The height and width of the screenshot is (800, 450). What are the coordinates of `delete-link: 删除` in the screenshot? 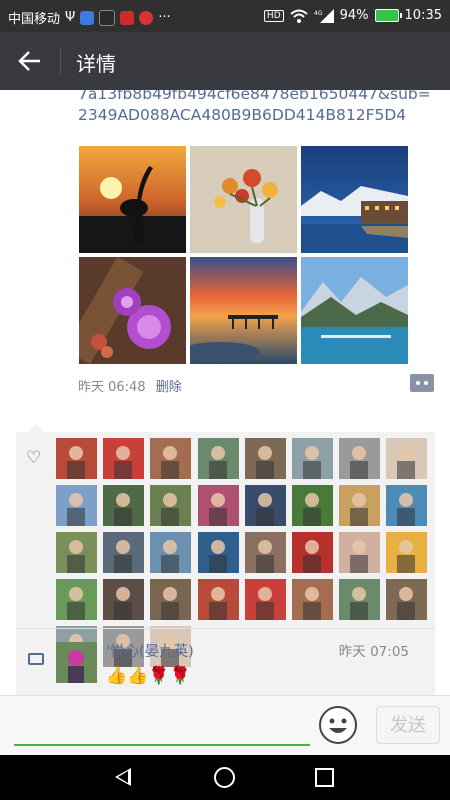 It's located at (169, 387).